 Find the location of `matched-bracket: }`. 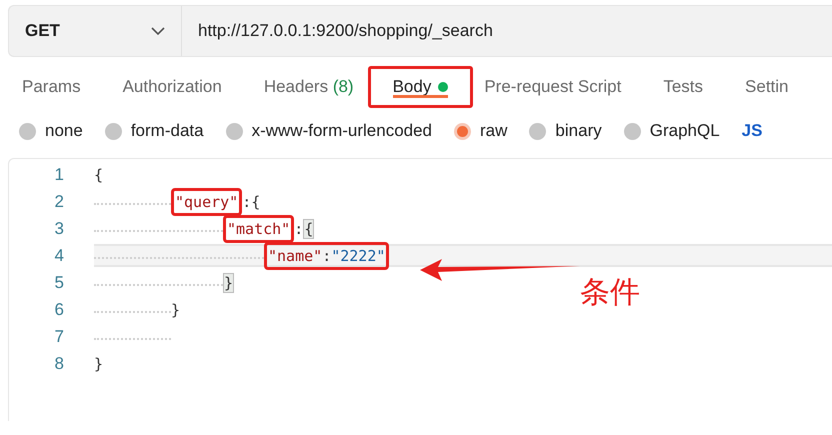

matched-bracket: } is located at coordinates (228, 282).